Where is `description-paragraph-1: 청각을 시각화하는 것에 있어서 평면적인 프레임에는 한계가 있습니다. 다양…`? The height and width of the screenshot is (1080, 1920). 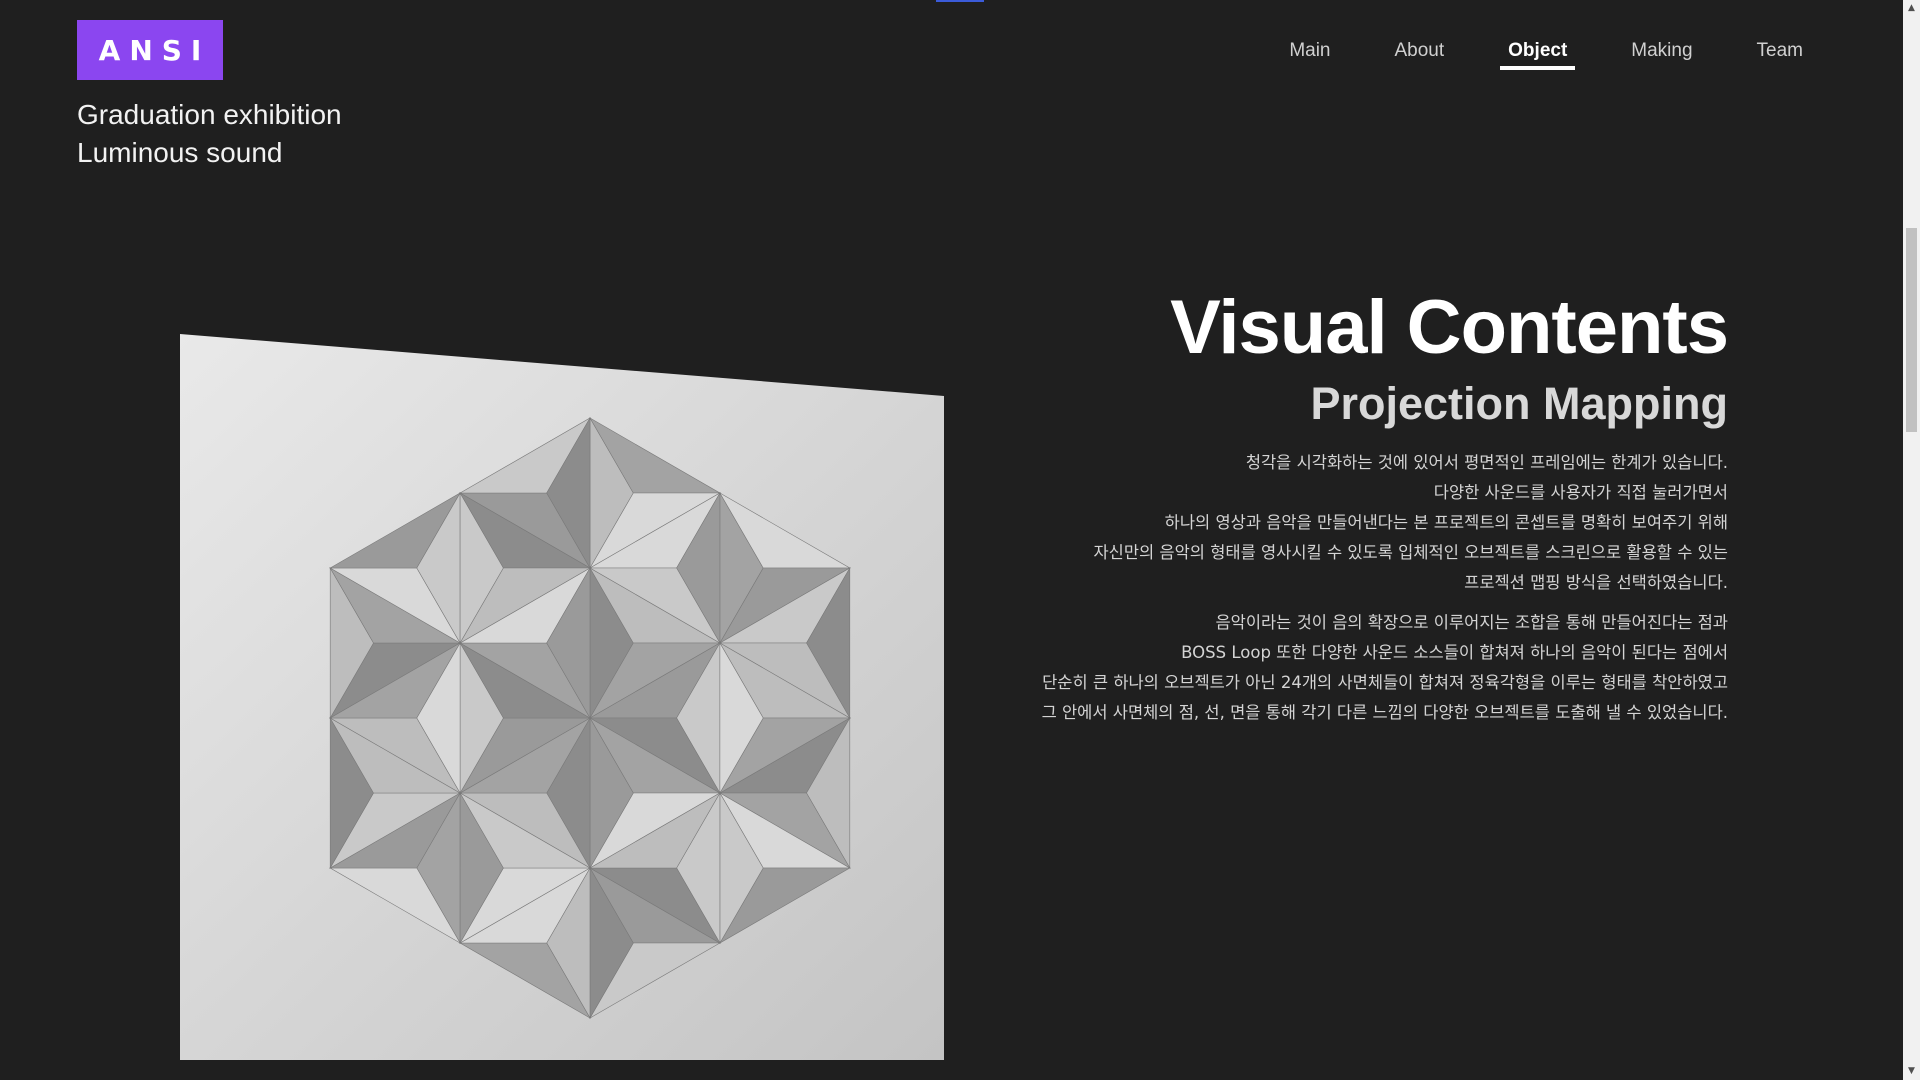
description-paragraph-1: 청각을 시각화하는 것에 있어서 평면적인 프레임에는 한계가 있습니다. 다양… is located at coordinates (1278, 523).